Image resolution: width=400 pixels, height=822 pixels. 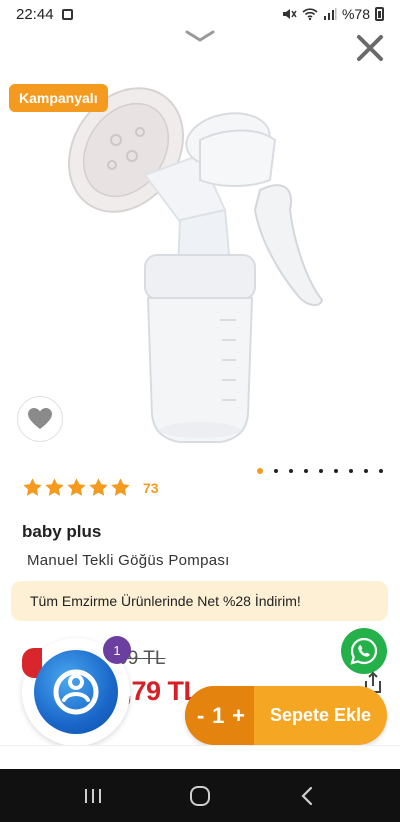 I want to click on add-to-cart-button: Sepete Ekle, so click(x=320, y=715).